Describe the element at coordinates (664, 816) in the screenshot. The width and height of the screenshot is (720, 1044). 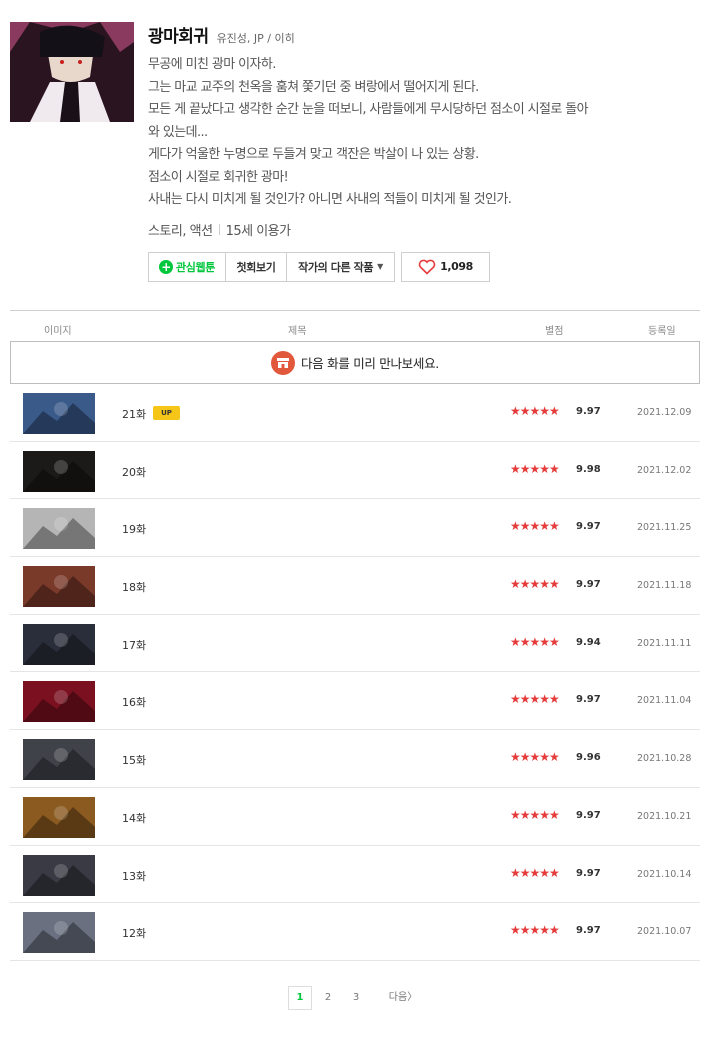
I see `episode-date: 2021.10.21` at that location.